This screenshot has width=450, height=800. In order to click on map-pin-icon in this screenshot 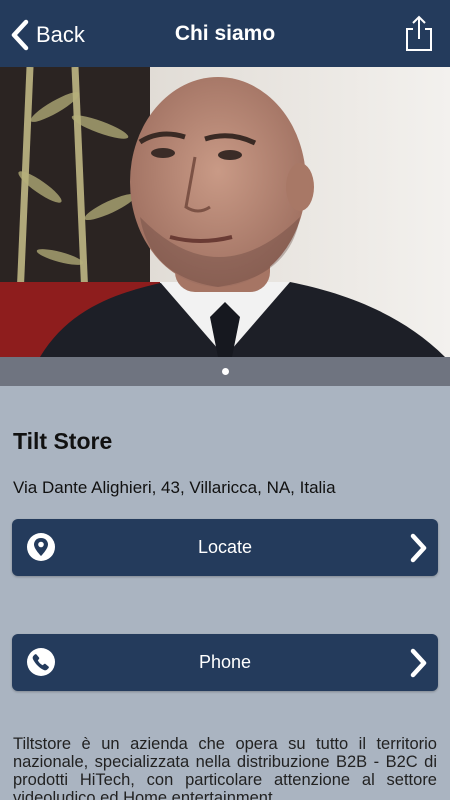, I will do `click(41, 547)`.